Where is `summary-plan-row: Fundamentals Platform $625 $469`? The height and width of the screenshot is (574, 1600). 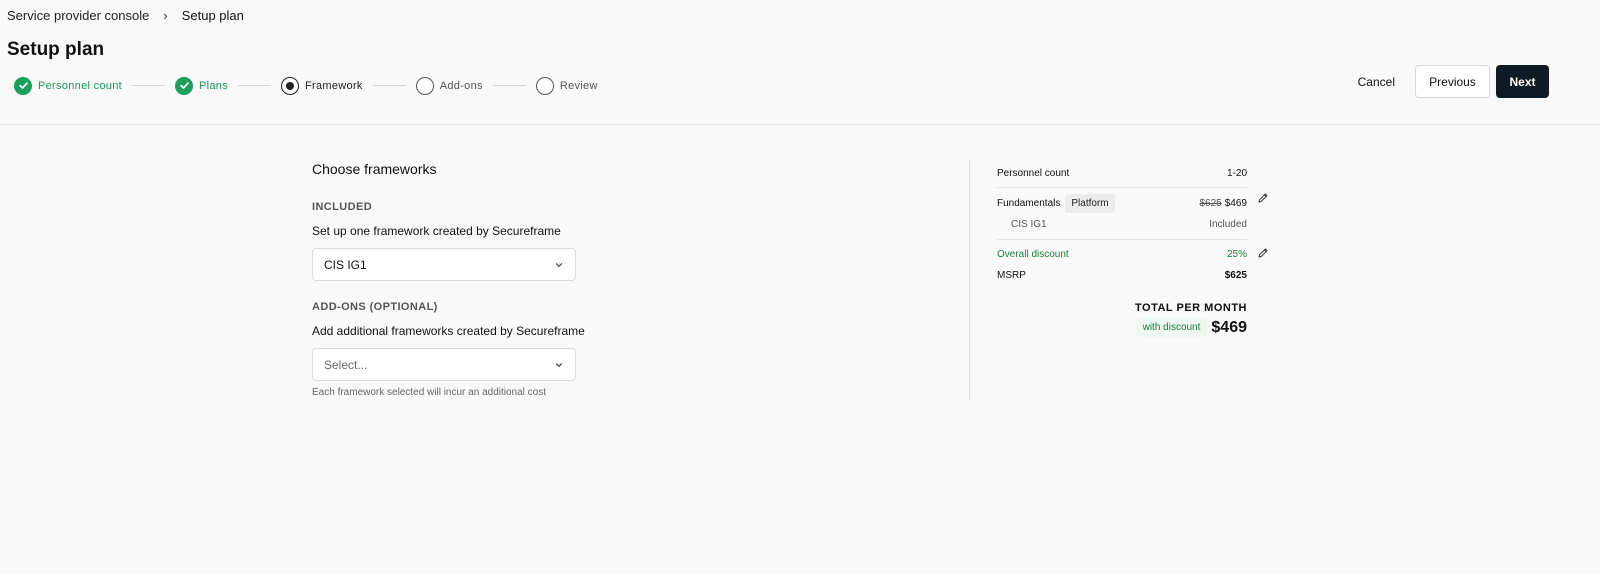 summary-plan-row: Fundamentals Platform $625 $469 is located at coordinates (1132, 203).